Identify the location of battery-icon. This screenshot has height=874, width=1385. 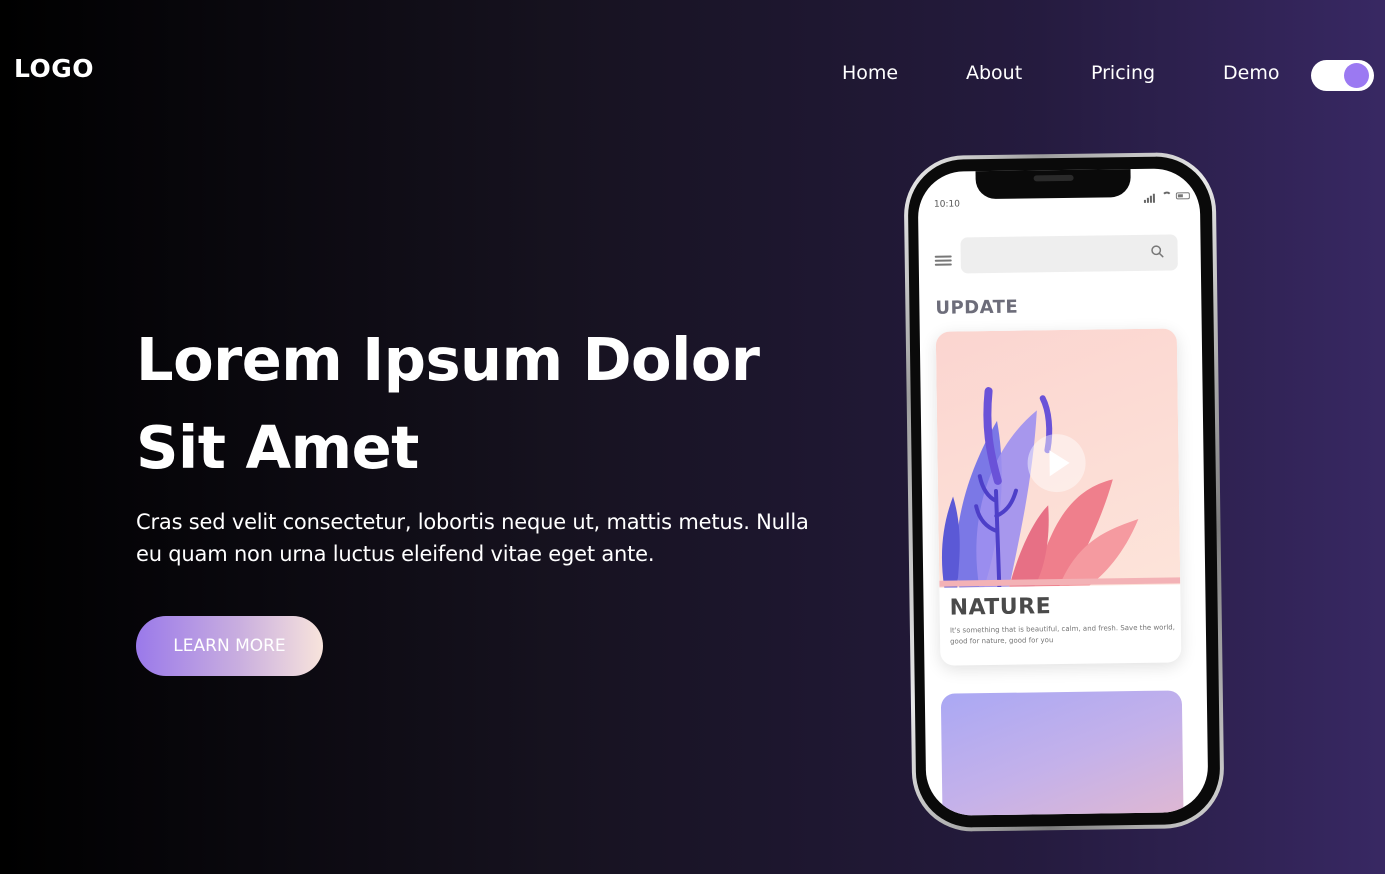
(1182, 196).